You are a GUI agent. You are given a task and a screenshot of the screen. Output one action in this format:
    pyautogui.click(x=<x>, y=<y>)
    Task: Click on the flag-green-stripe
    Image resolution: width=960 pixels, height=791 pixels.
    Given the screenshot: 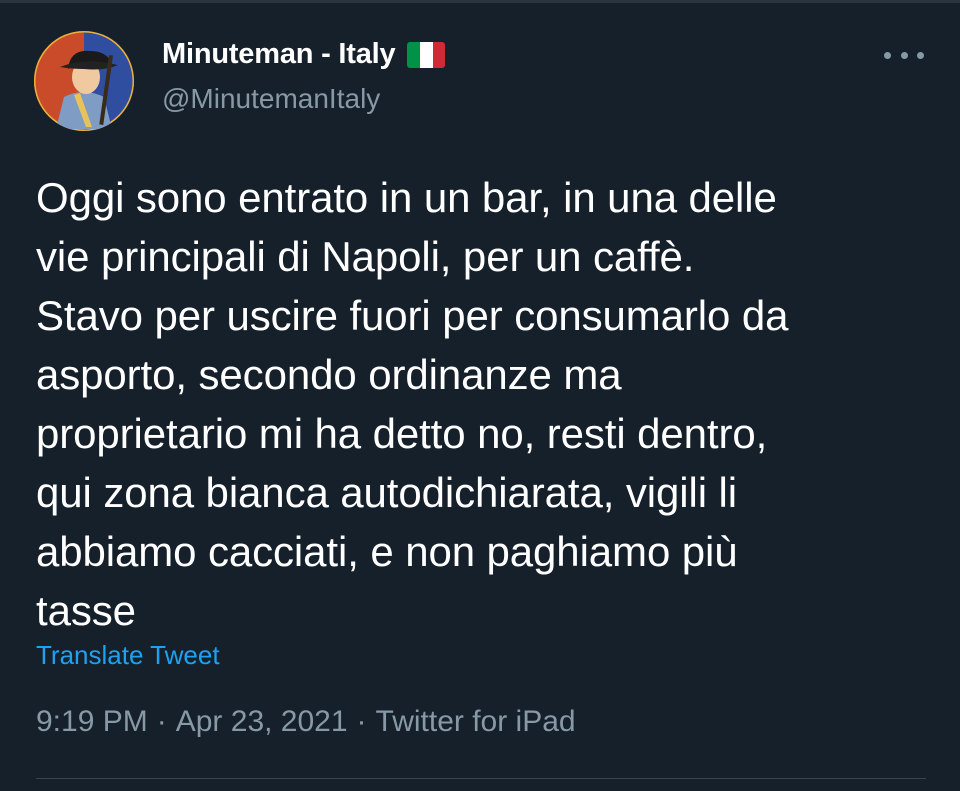 What is the action you would take?
    pyautogui.click(x=414, y=54)
    